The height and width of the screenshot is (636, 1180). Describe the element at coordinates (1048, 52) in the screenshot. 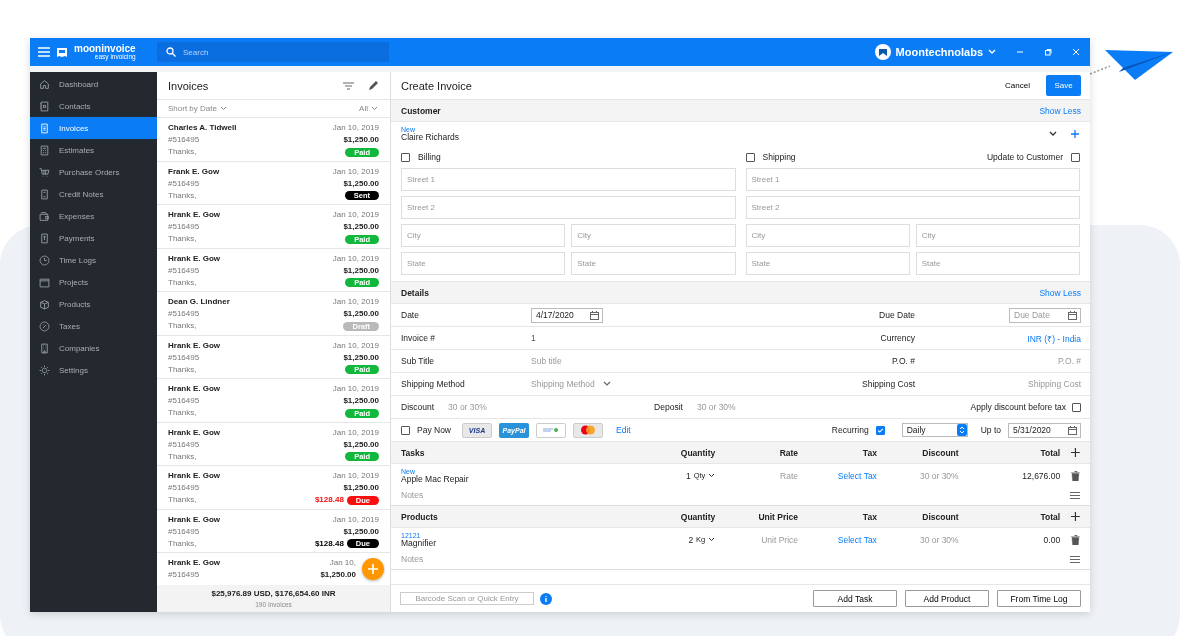

I see `restore-icon` at that location.